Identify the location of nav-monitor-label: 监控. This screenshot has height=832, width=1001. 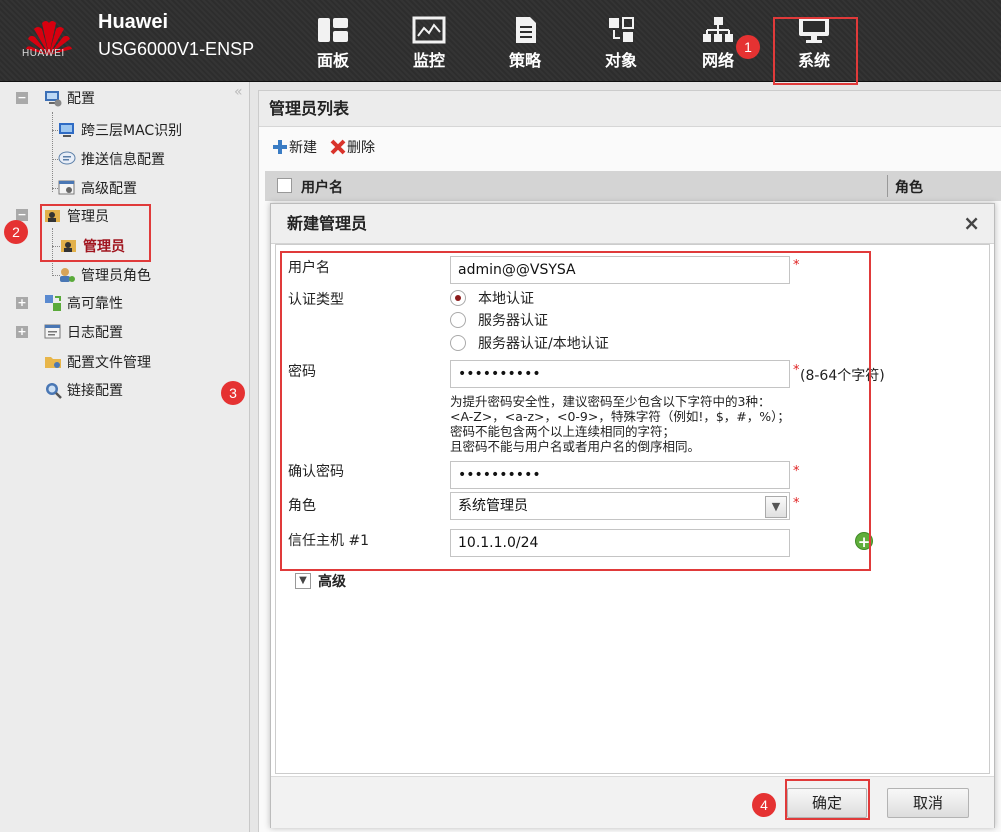
(428, 60).